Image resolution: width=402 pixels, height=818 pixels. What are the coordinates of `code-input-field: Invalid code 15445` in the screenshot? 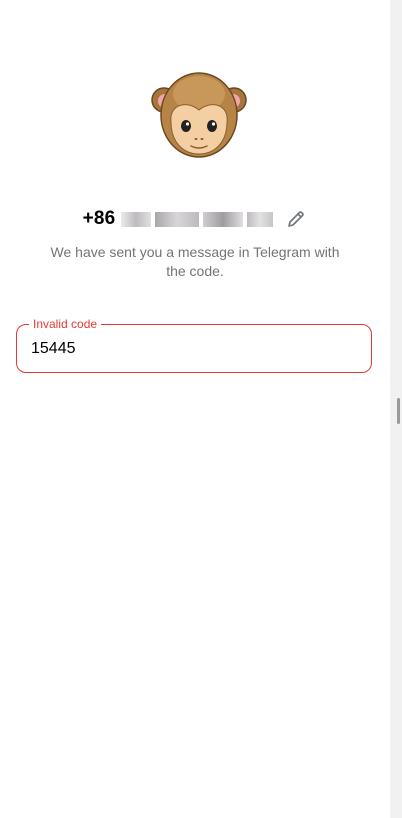 It's located at (194, 345).